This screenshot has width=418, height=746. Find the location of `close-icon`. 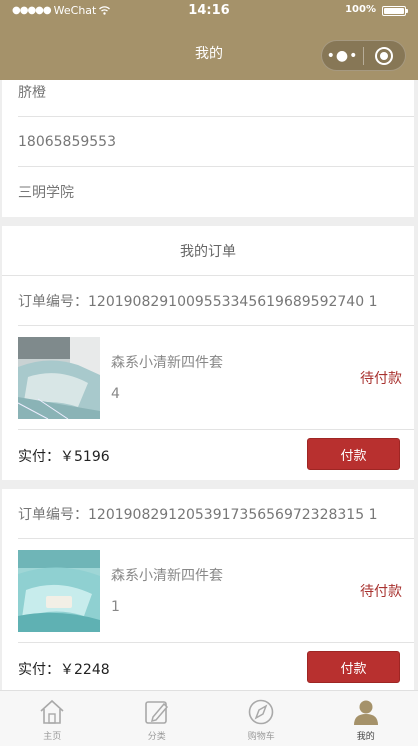

close-icon is located at coordinates (384, 55).